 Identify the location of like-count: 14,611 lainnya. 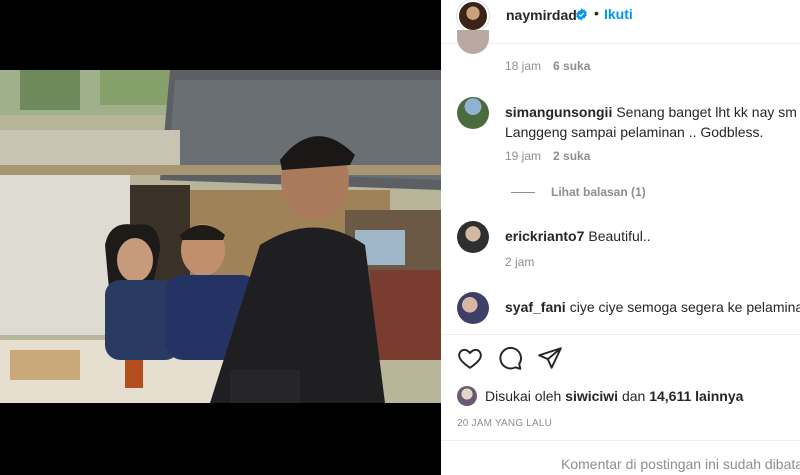
(696, 396).